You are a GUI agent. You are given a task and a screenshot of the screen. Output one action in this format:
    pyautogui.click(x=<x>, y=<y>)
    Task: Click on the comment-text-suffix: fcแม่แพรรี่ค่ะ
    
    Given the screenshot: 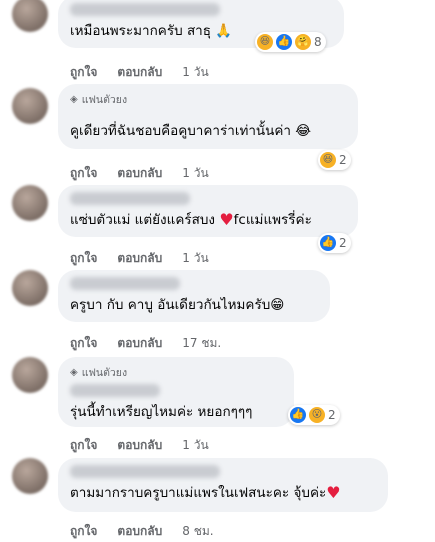 What is the action you would take?
    pyautogui.click(x=272, y=220)
    